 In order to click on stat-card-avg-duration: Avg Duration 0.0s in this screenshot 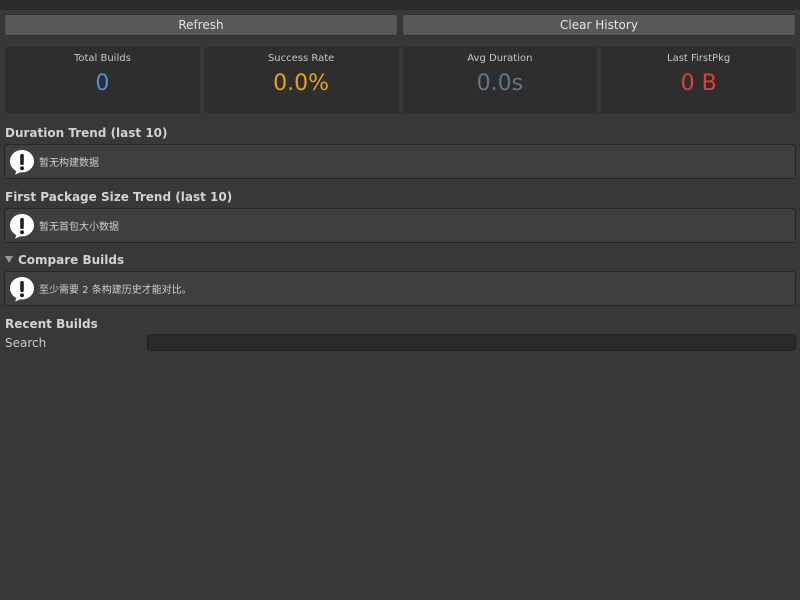, I will do `click(500, 80)`.